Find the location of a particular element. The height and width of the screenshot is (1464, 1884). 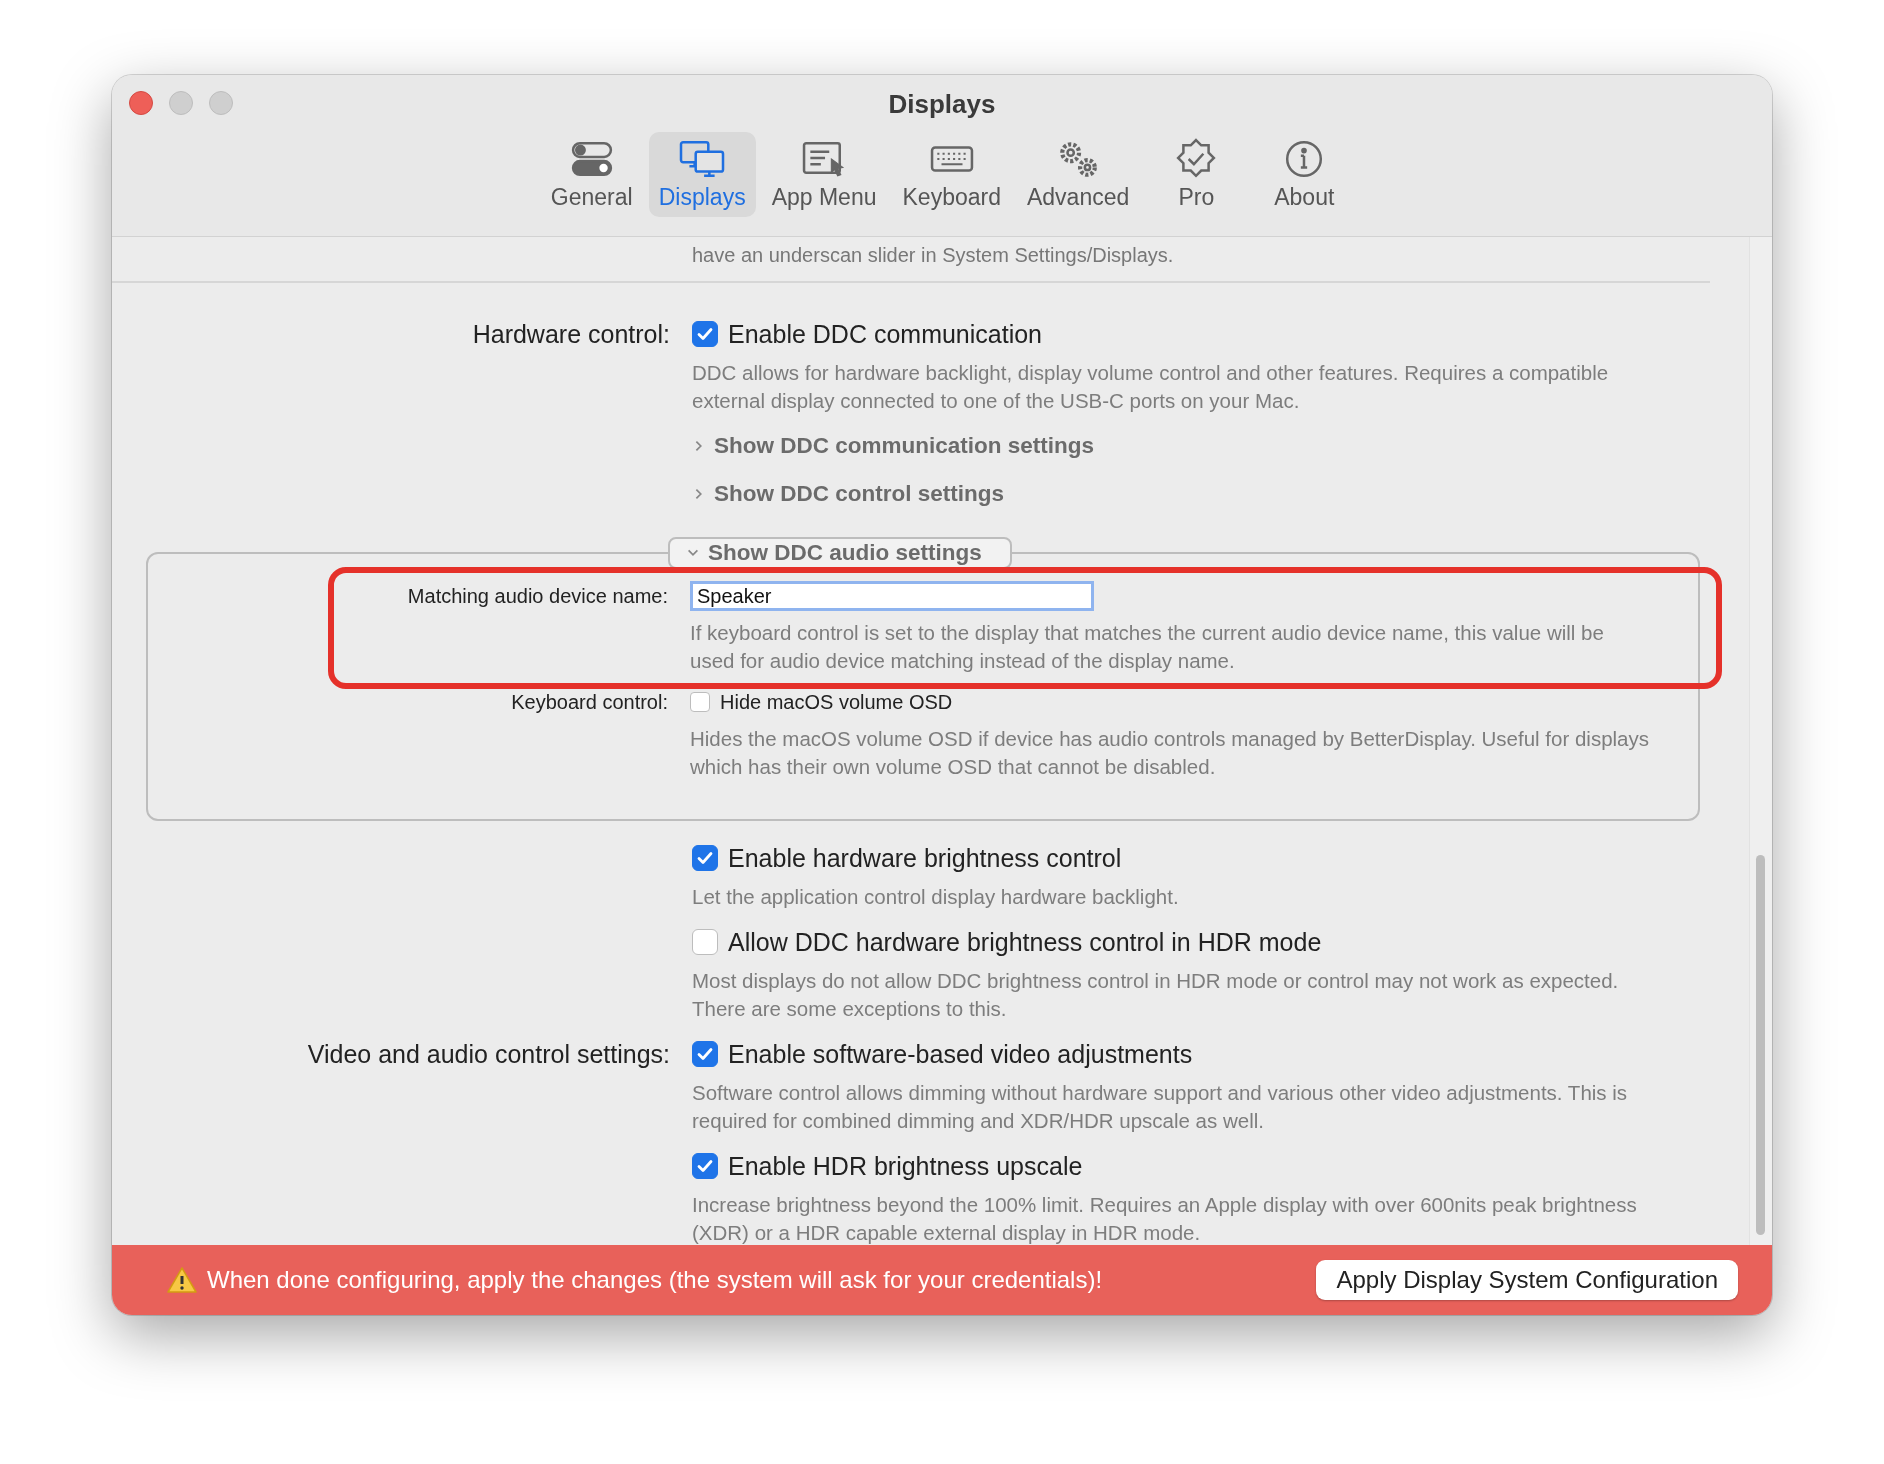

disclosure-toggle: Show DDC control settings is located at coordinates (848, 494).